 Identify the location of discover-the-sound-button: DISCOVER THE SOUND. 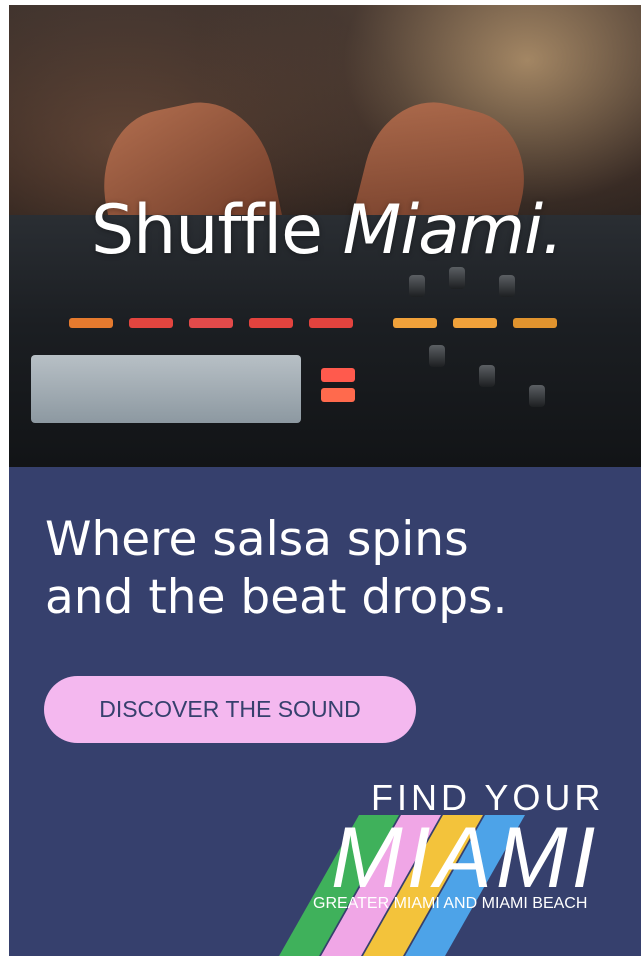
(230, 709).